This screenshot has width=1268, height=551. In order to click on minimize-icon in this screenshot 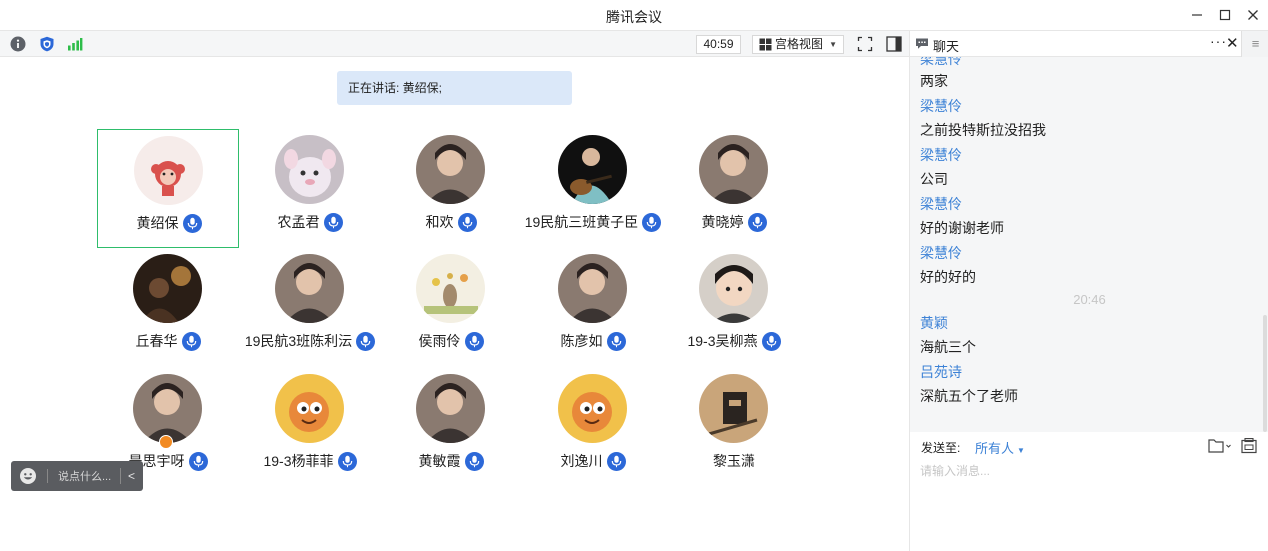, I will do `click(1197, 15)`.